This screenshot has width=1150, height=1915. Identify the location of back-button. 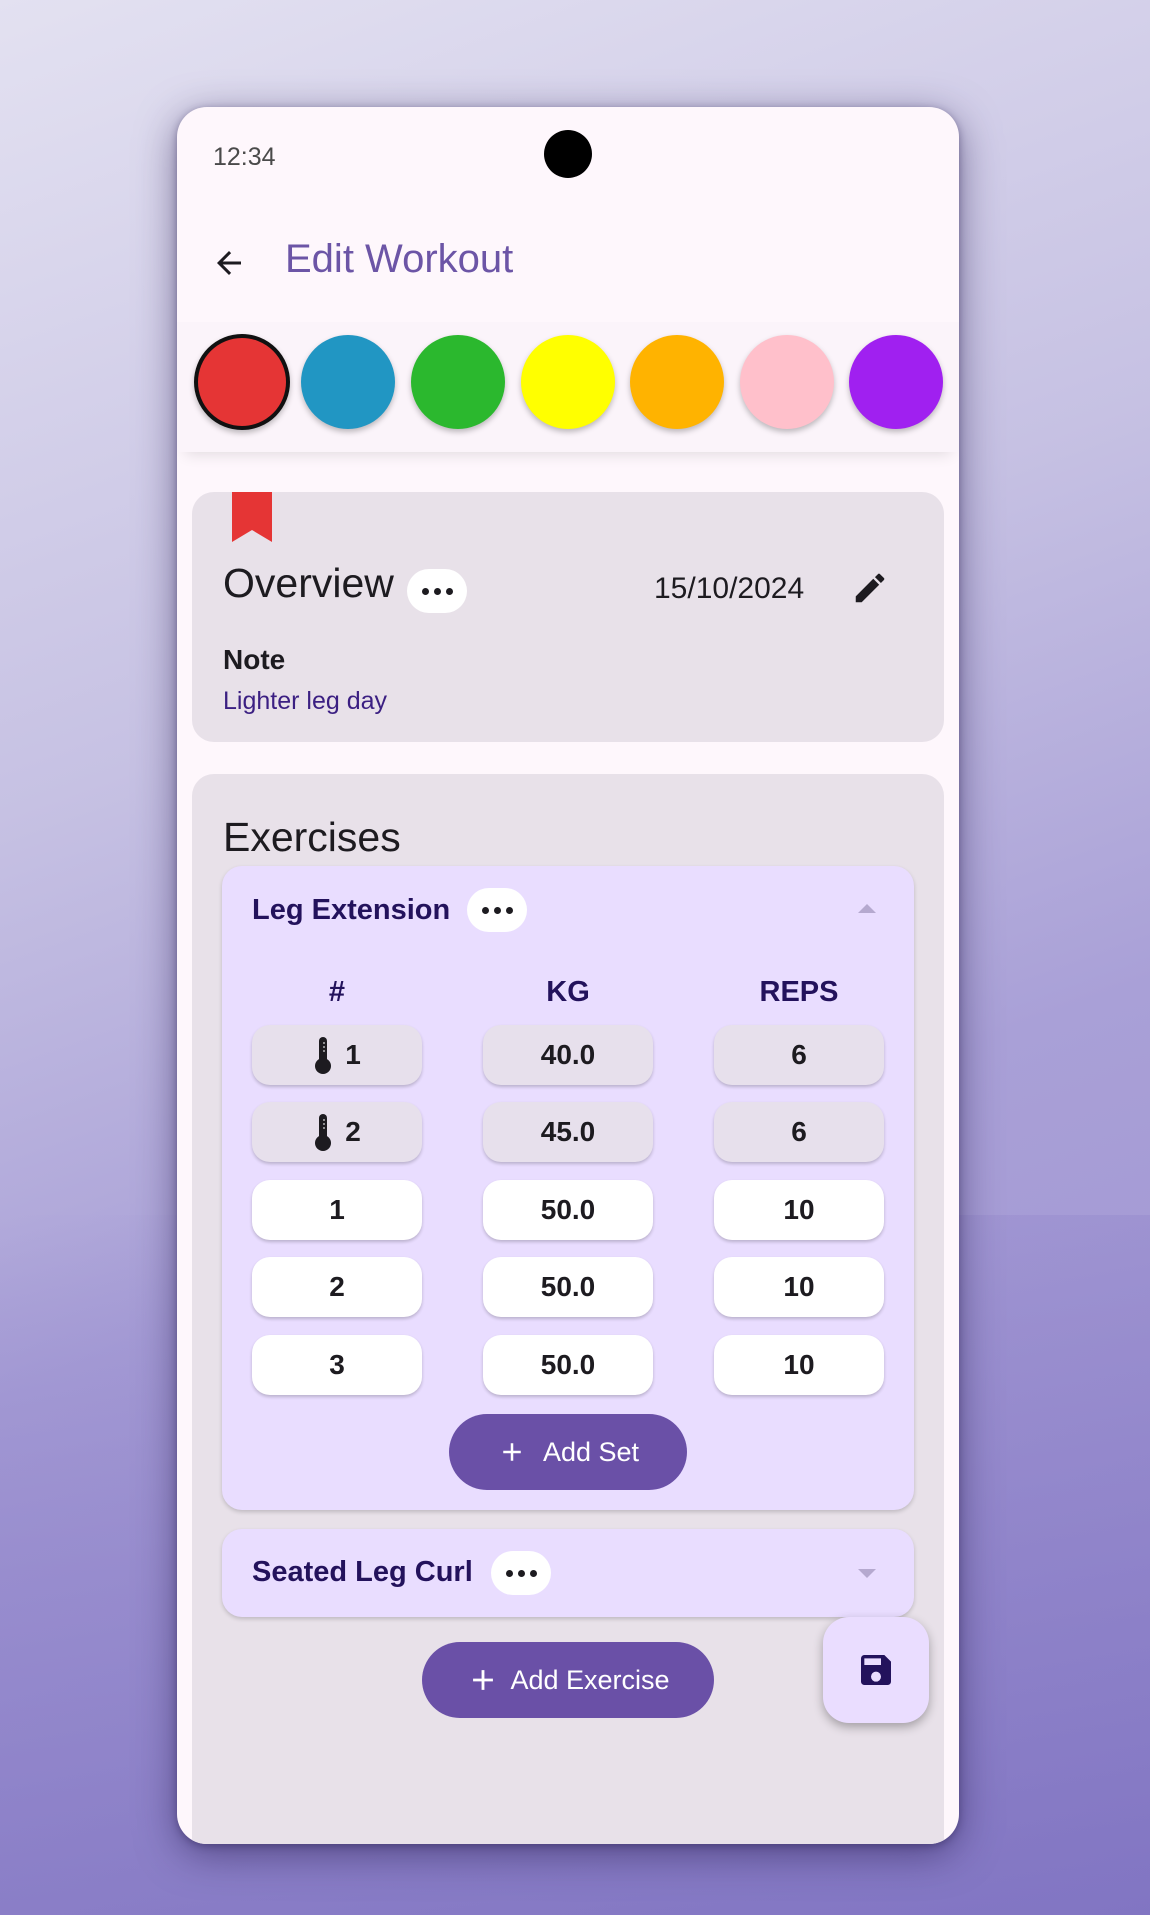
(229, 263).